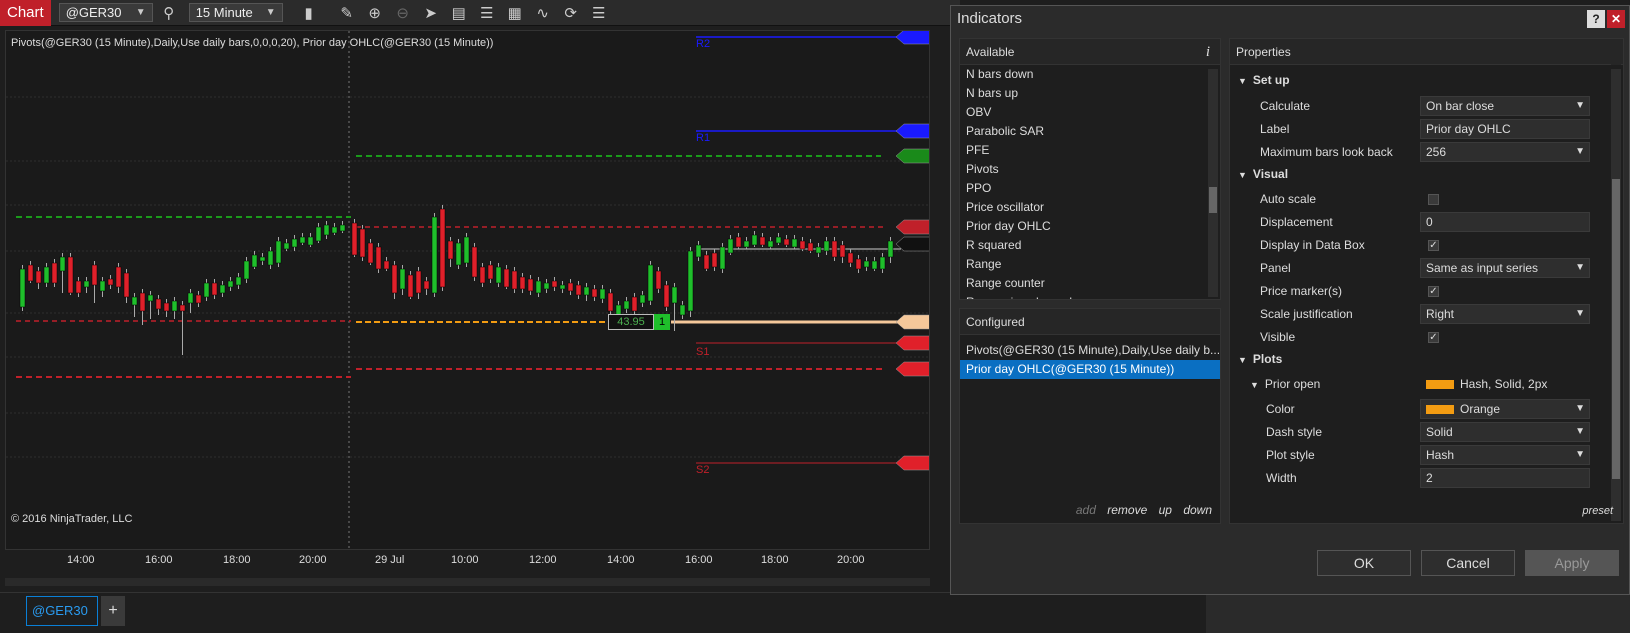 Image resolution: width=1630 pixels, height=633 pixels. I want to click on dash-style-value: Solid, so click(1439, 432).